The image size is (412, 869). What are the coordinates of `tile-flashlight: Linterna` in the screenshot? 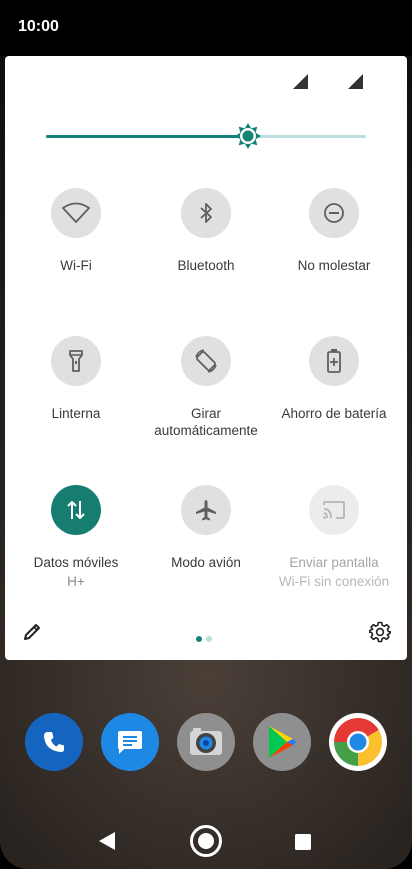 It's located at (76, 379).